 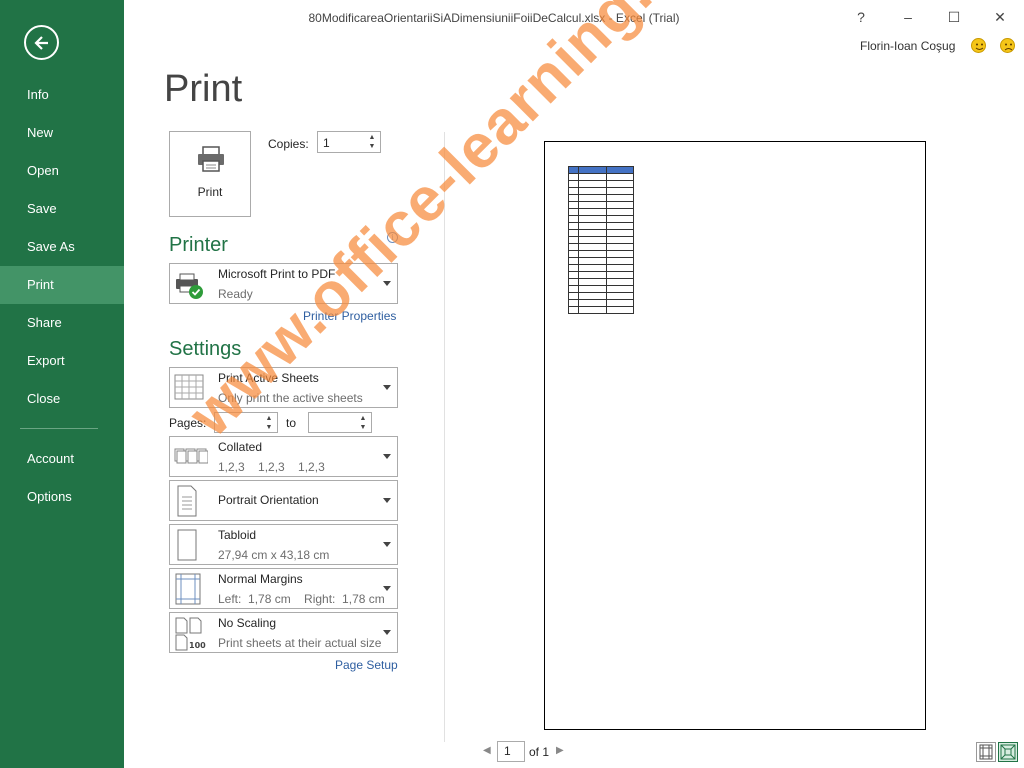 I want to click on zoom-to-page-button, so click(x=1008, y=752).